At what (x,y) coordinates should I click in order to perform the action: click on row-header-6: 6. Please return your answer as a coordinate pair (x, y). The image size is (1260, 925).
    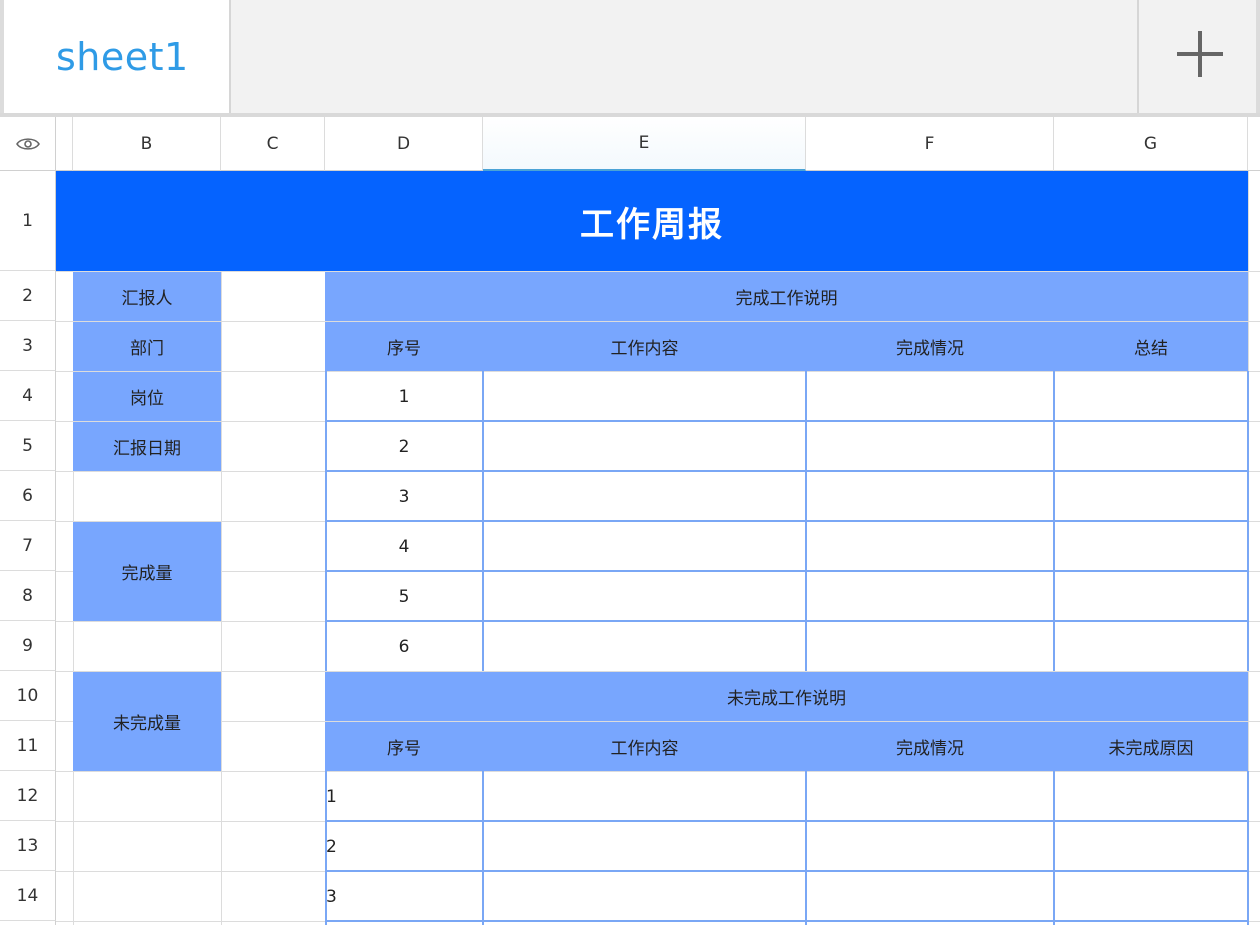
    Looking at the image, I should click on (28, 496).